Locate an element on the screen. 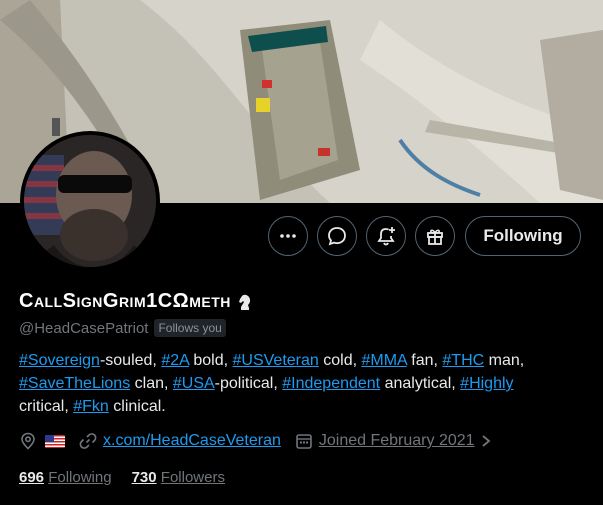  message-button is located at coordinates (337, 236).